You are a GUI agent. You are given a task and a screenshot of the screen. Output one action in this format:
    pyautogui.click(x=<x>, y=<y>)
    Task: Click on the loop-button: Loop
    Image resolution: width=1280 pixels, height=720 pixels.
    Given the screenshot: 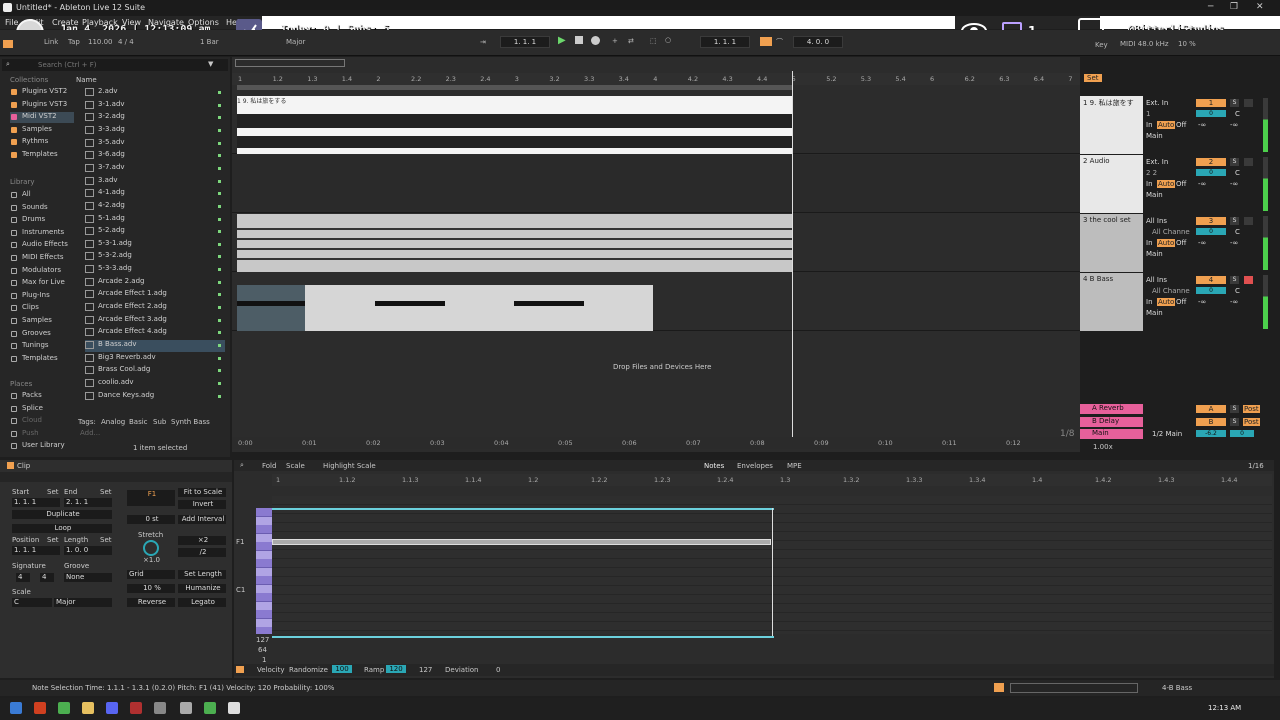 What is the action you would take?
    pyautogui.click(x=62, y=528)
    